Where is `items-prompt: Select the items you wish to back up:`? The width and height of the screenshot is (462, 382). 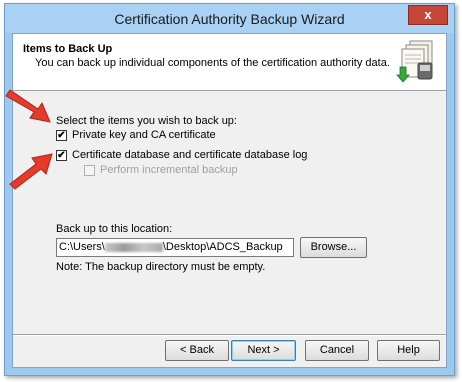 items-prompt: Select the items you wish to back up: is located at coordinates (146, 121).